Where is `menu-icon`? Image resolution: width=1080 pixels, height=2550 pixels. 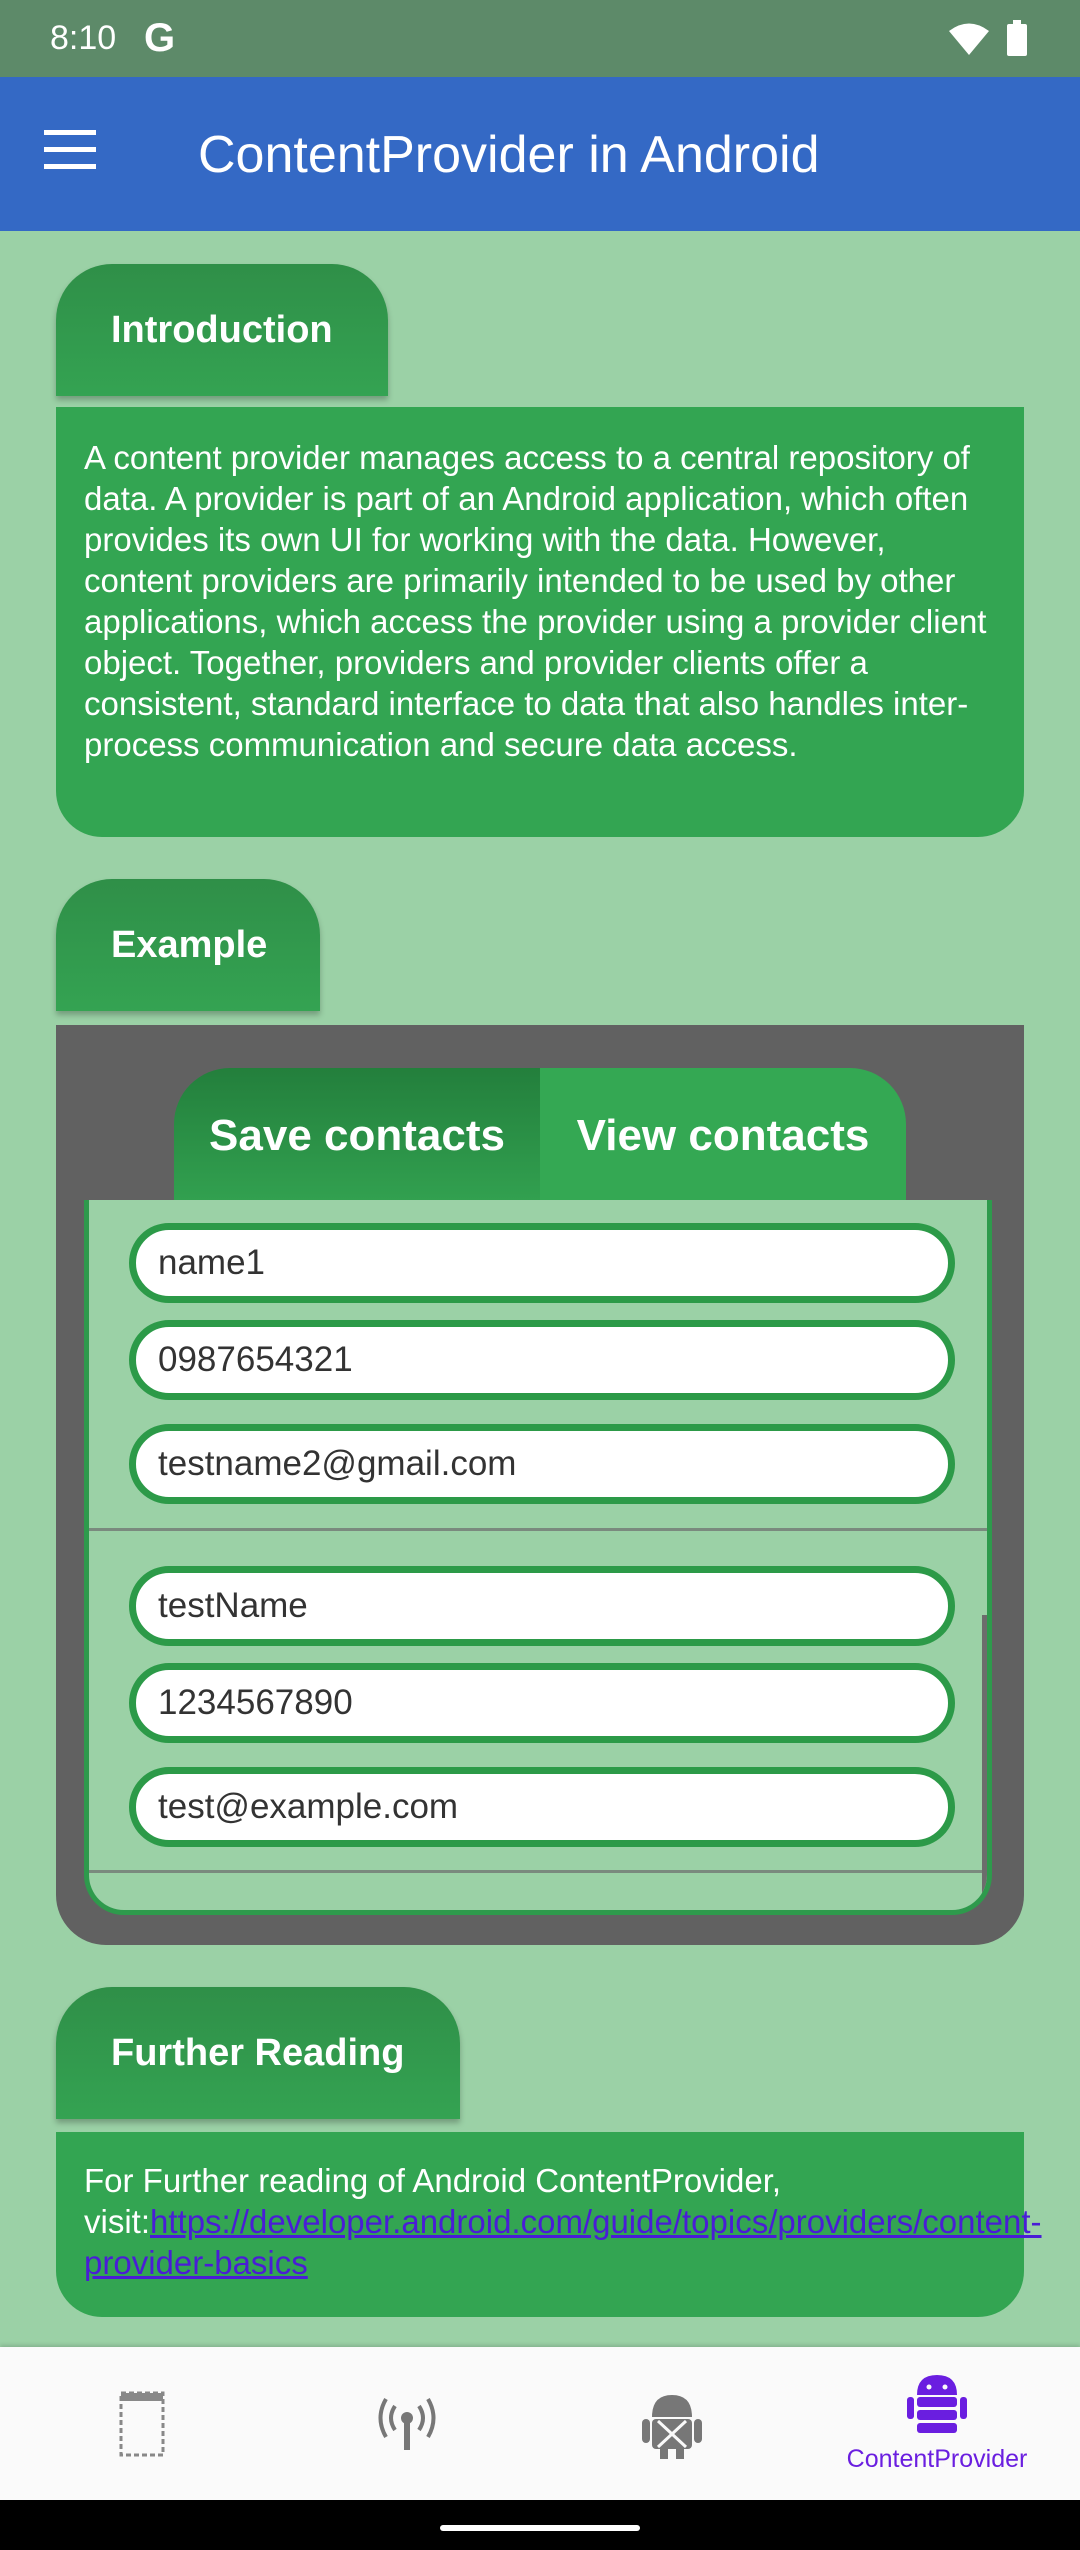
menu-icon is located at coordinates (74, 155).